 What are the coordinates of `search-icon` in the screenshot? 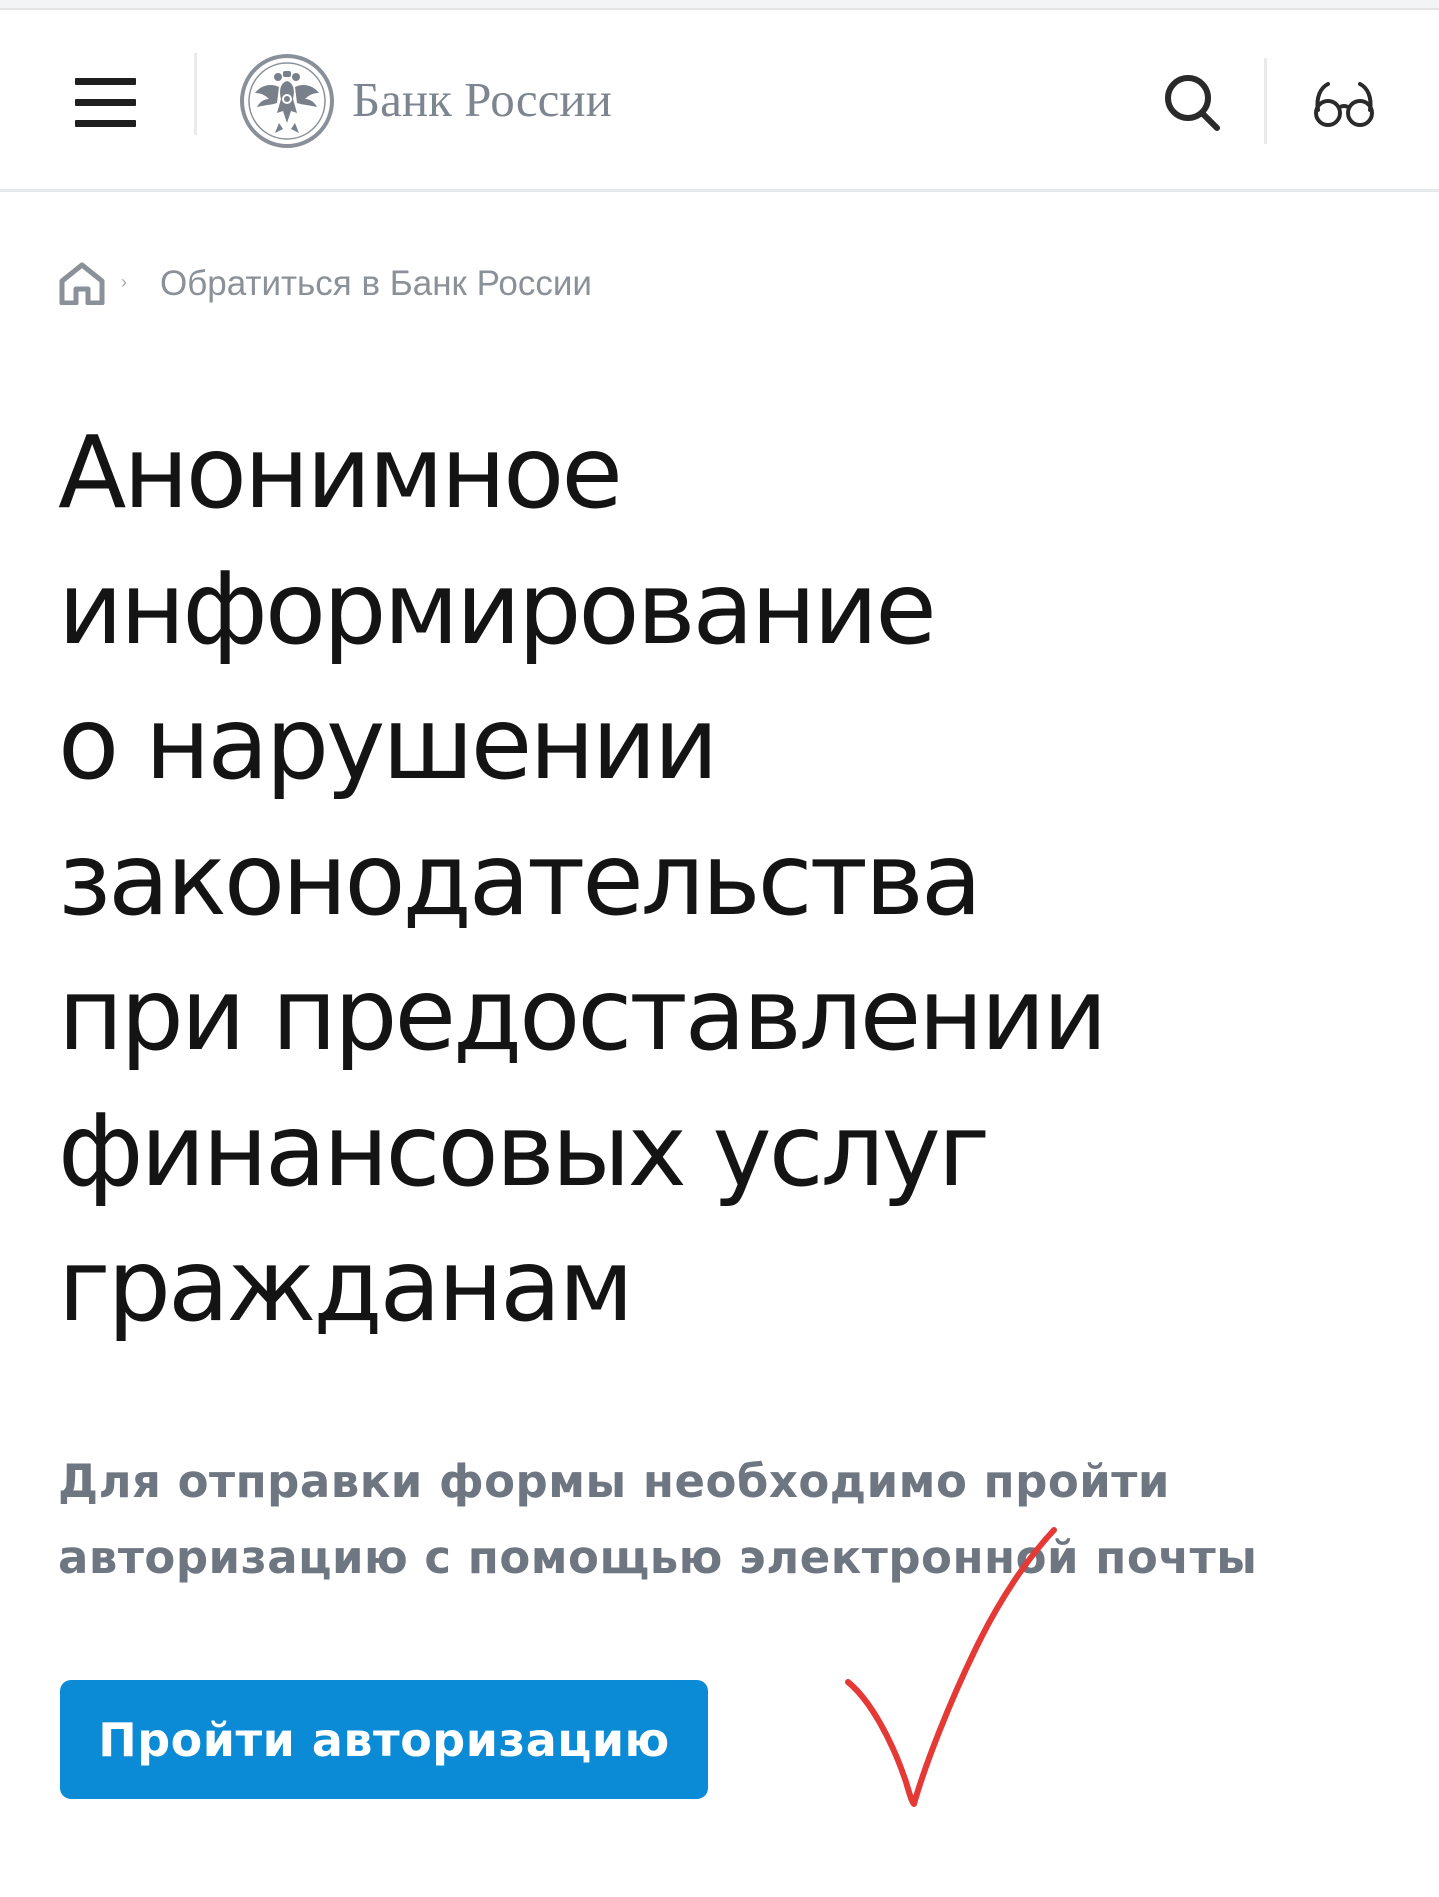 It's located at (1192, 103).